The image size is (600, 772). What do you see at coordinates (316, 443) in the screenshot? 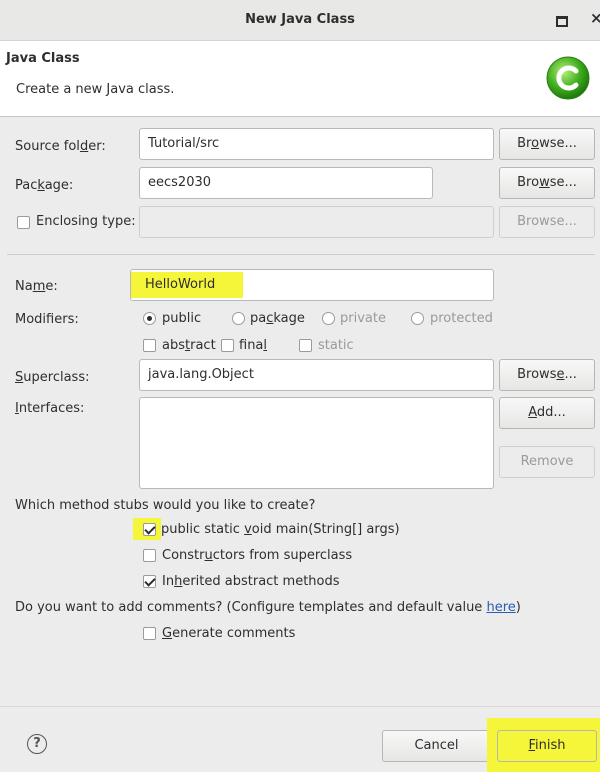
I see `interfaces-list` at bounding box center [316, 443].